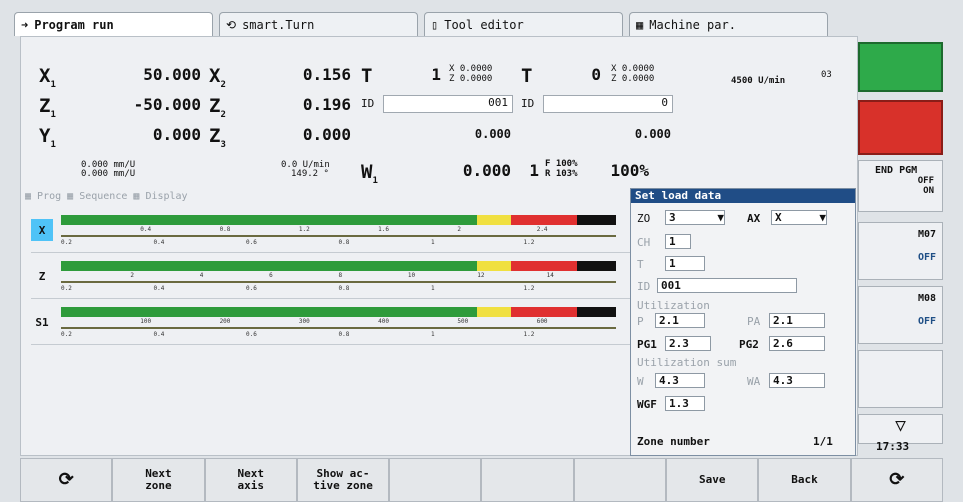  What do you see at coordinates (900, 186) in the screenshot?
I see `end-pgm-key: END PGM OFF ON` at bounding box center [900, 186].